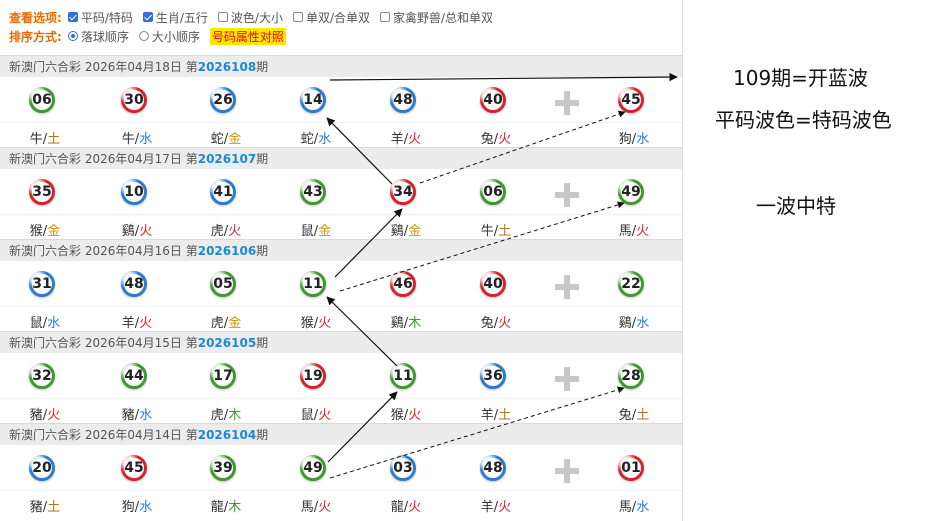 The image size is (949, 521). What do you see at coordinates (487, 323) in the screenshot?
I see `zodiac-text: 兔` at bounding box center [487, 323].